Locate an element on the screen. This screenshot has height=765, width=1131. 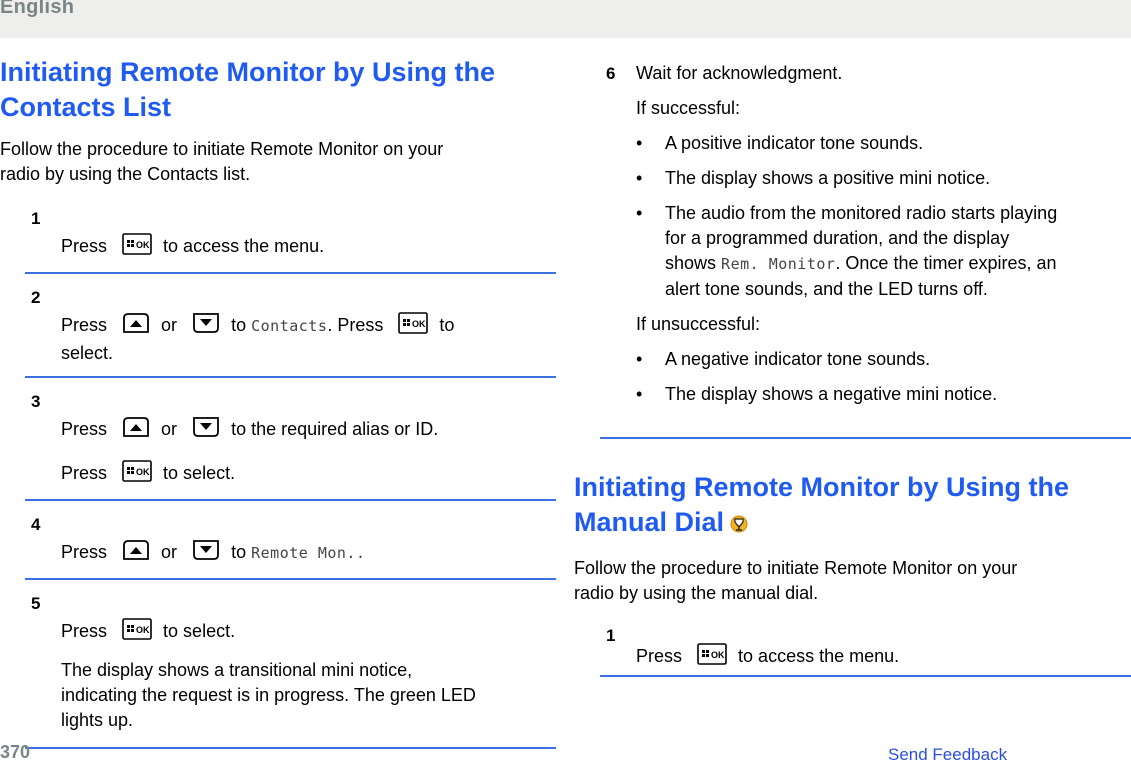
header-band: English is located at coordinates (565, 19).